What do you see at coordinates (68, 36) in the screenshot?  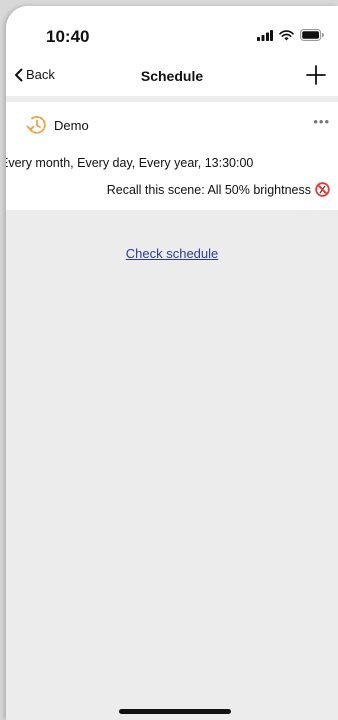 I see `status-time: 10:40` at bounding box center [68, 36].